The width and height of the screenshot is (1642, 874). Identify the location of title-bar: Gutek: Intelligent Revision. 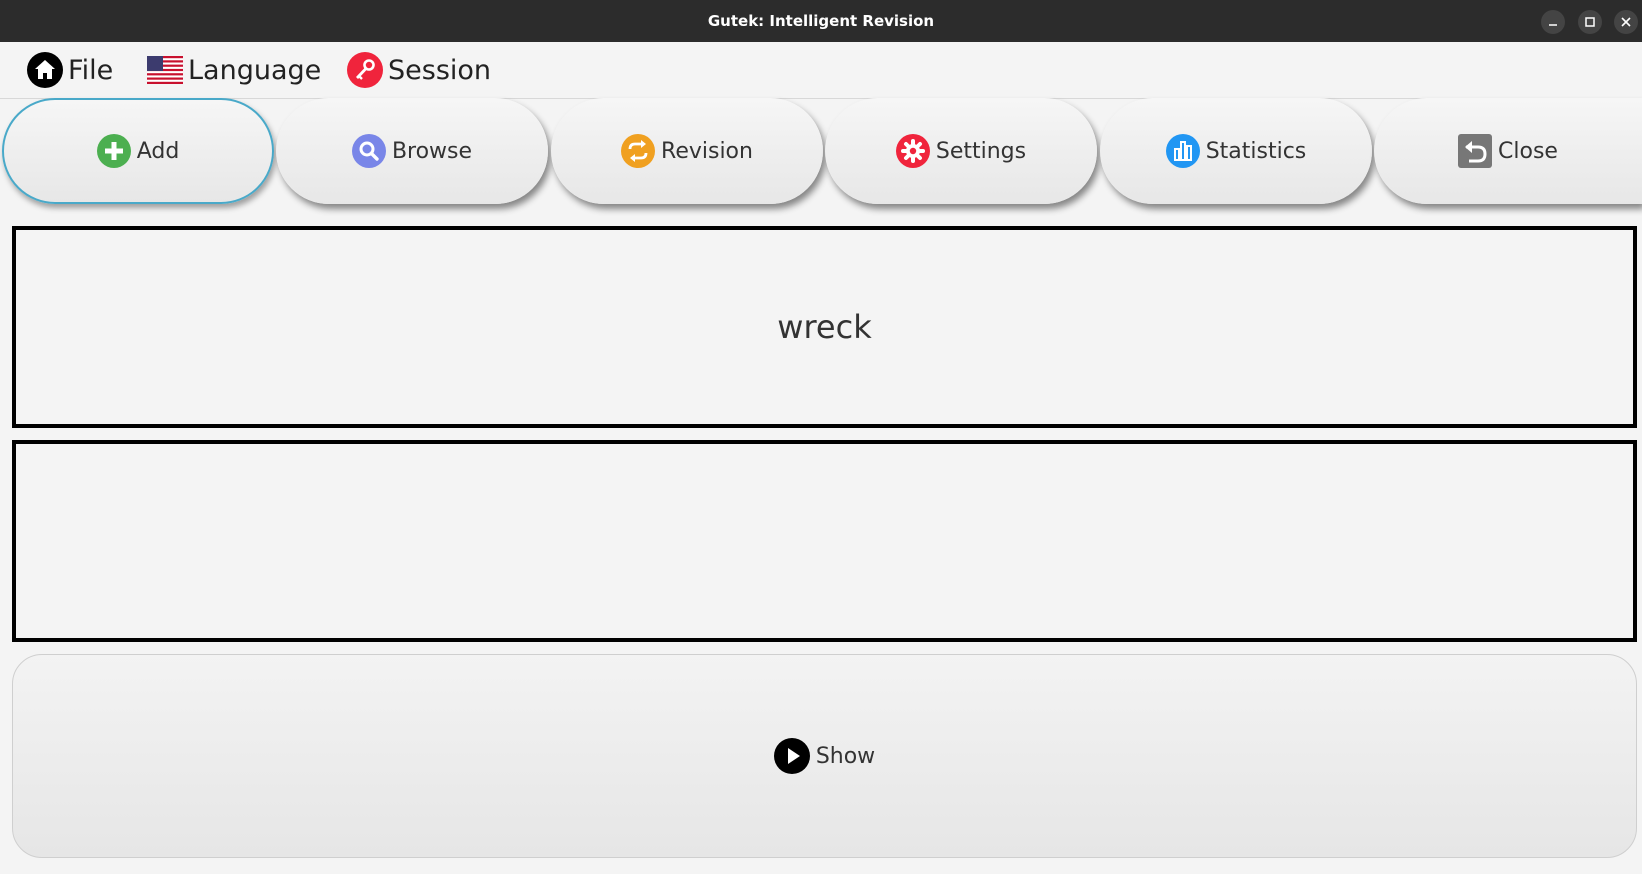
(821, 21).